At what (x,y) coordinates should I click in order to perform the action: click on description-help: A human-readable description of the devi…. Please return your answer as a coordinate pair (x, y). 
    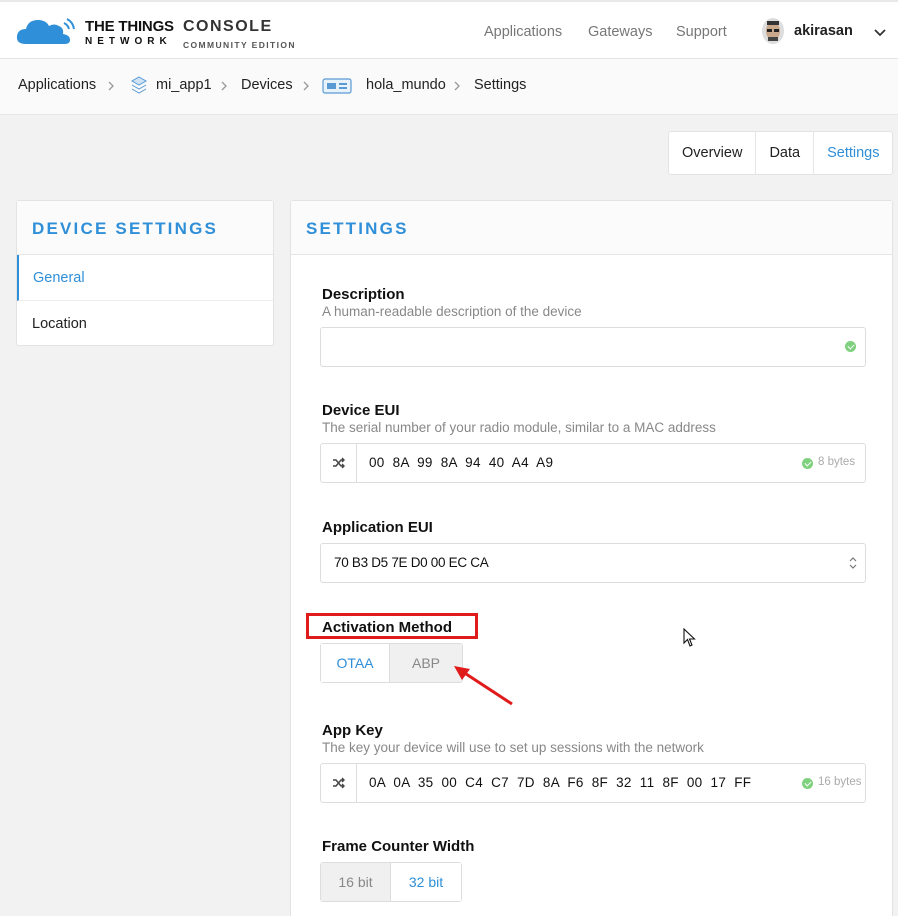
    Looking at the image, I should click on (452, 311).